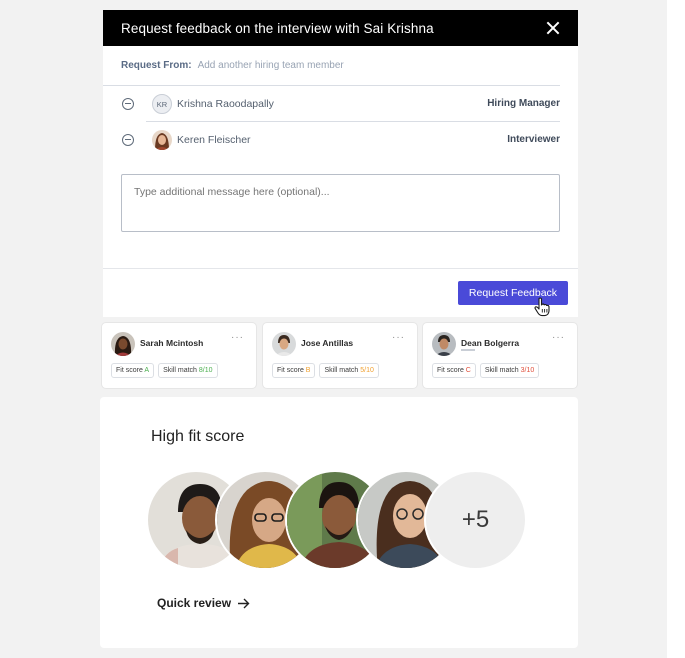 The width and height of the screenshot is (685, 658). Describe the element at coordinates (188, 370) in the screenshot. I see `skill-match-badge: Skill match 8/10` at that location.